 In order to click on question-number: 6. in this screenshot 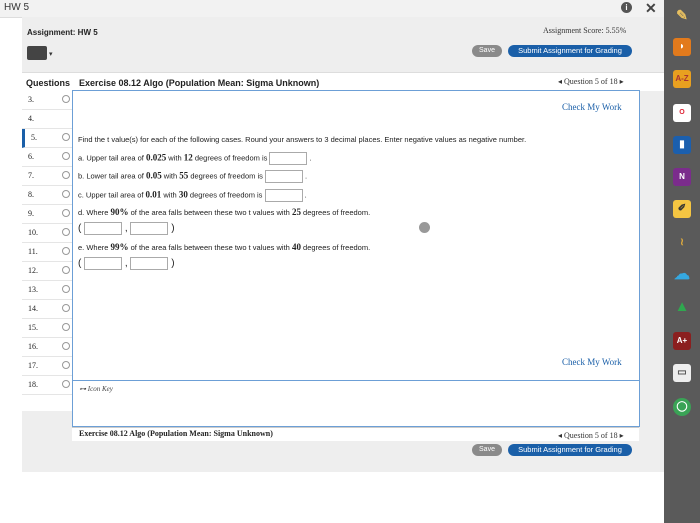, I will do `click(31, 156)`.